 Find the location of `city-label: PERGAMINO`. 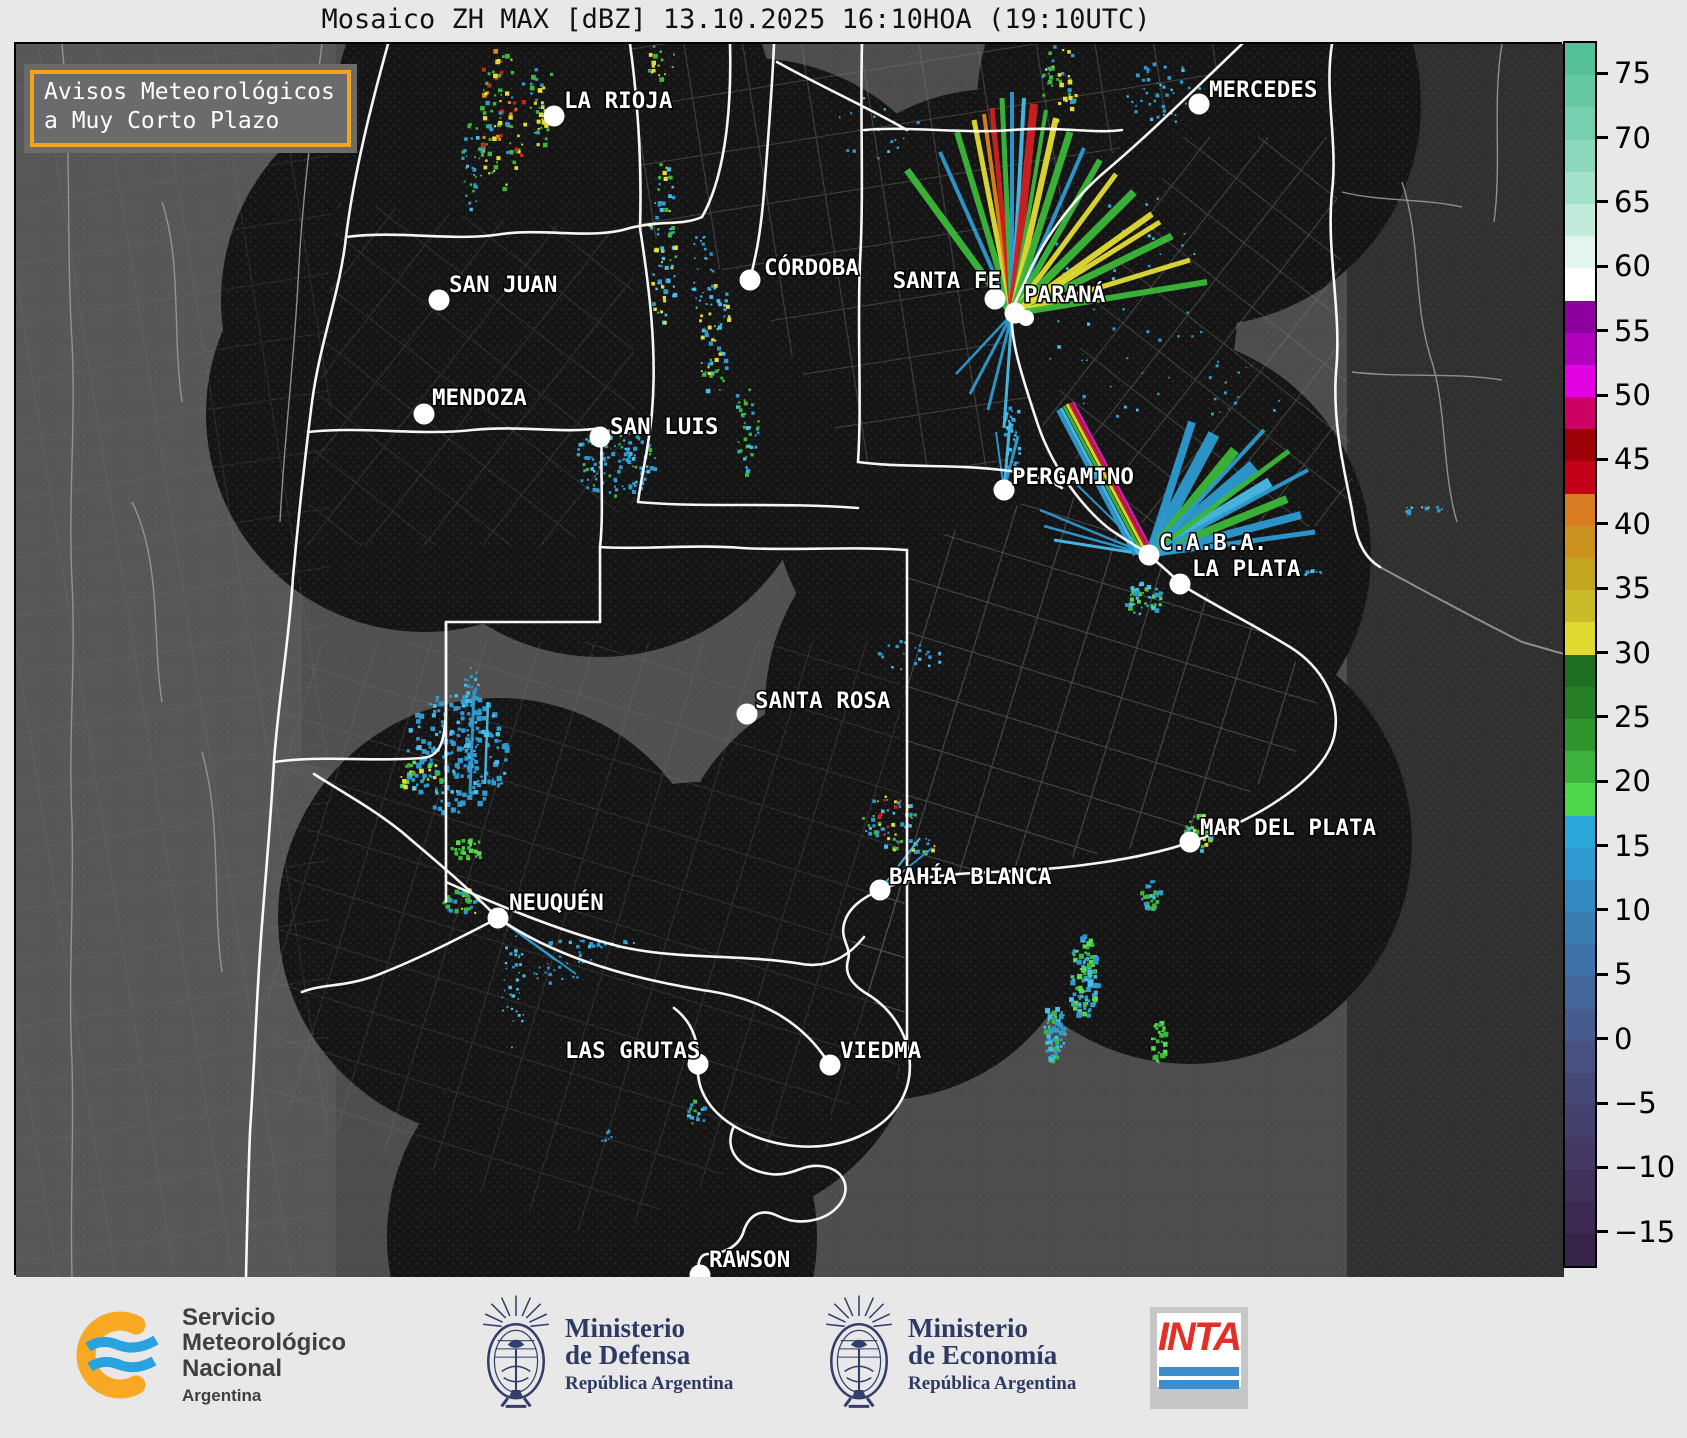

city-label: PERGAMINO is located at coordinates (1073, 477).